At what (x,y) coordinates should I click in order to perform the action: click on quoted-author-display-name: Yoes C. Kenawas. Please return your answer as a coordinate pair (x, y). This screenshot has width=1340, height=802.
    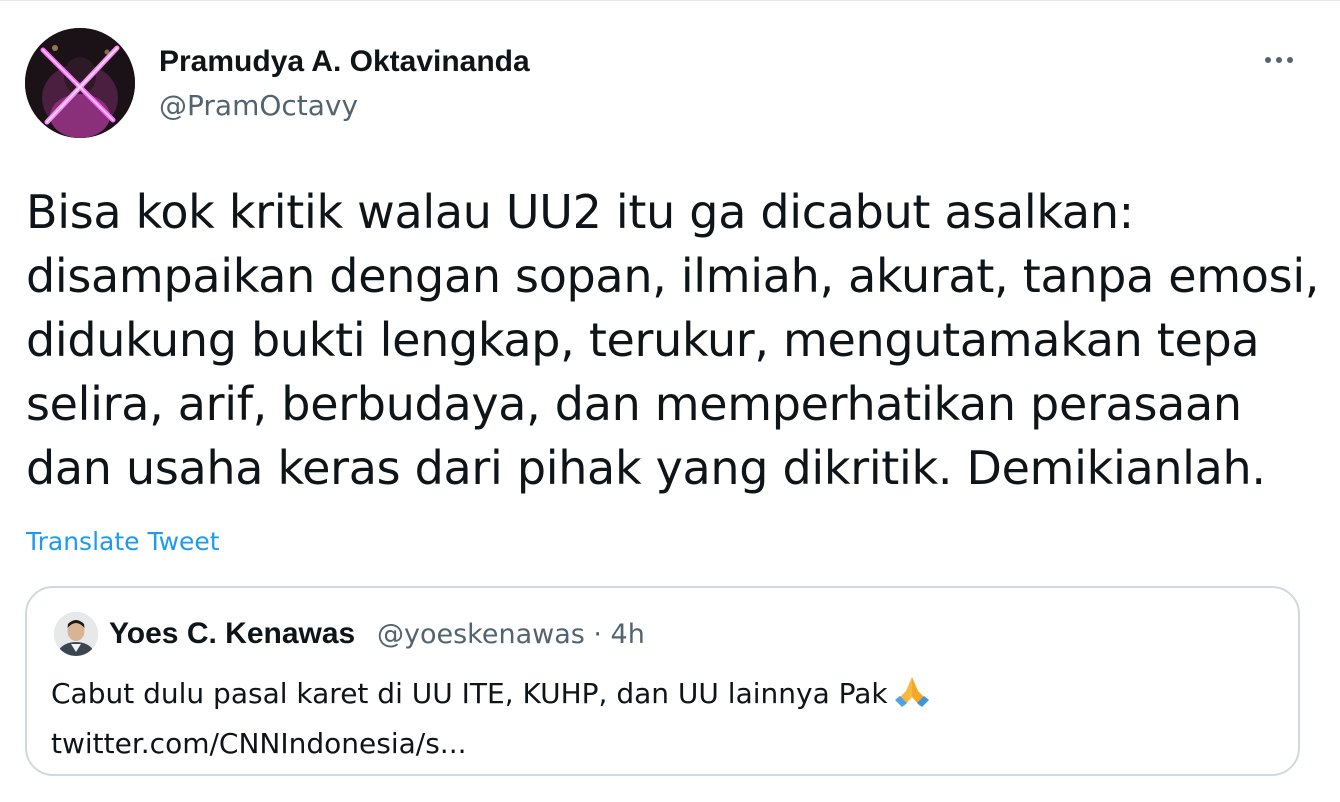
    Looking at the image, I should click on (232, 634).